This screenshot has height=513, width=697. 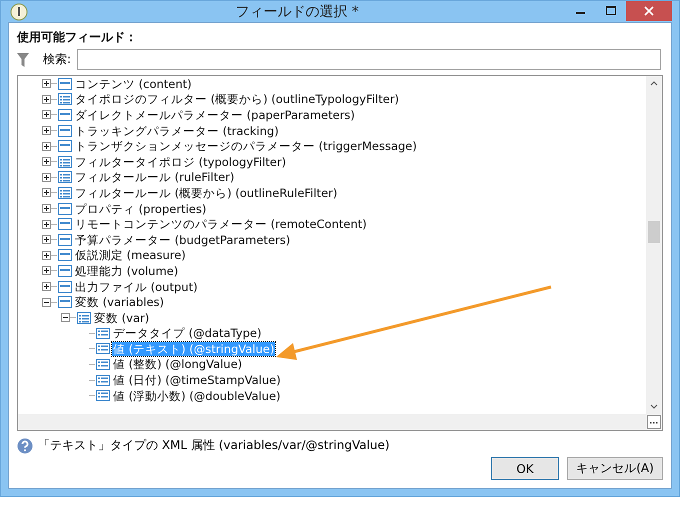 What do you see at coordinates (654, 245) in the screenshot?
I see `scrollbar` at bounding box center [654, 245].